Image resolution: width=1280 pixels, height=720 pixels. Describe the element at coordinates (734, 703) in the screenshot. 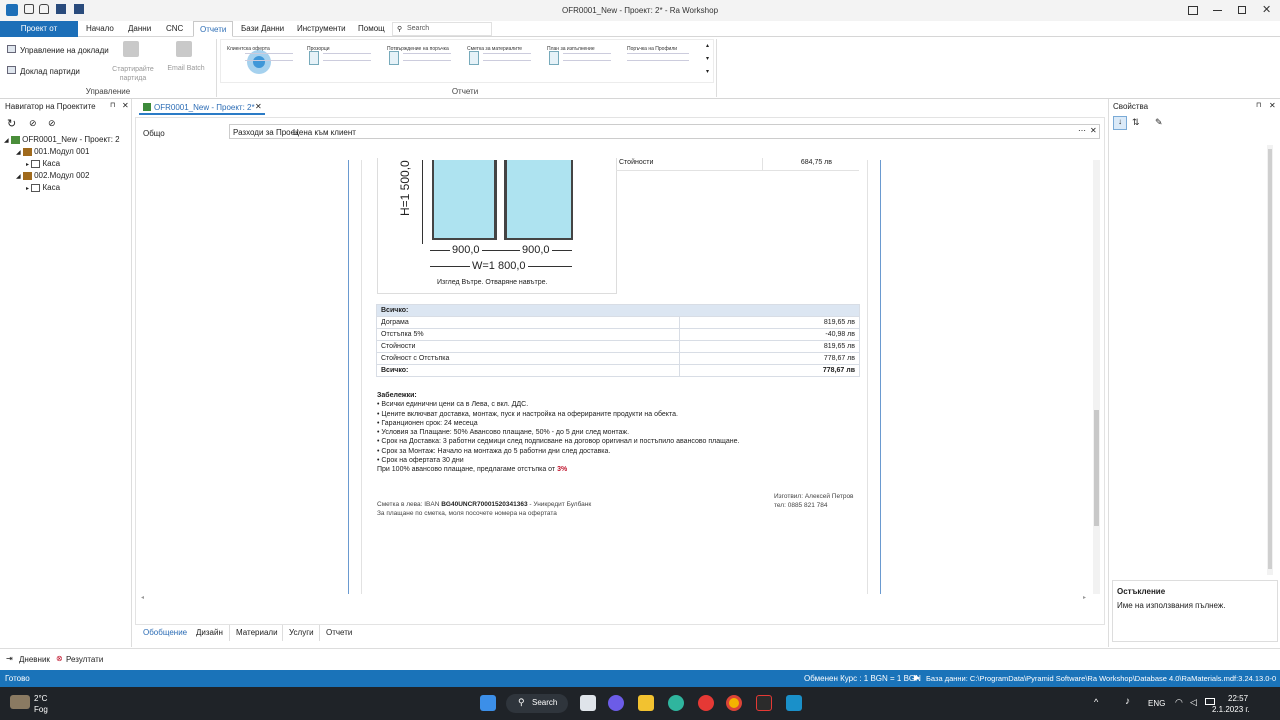

I see `chrome-icon` at that location.